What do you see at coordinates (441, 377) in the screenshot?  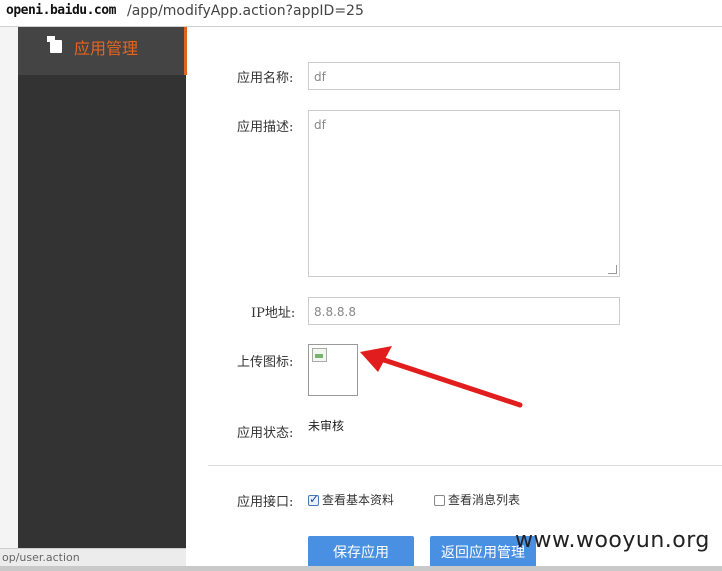 I see `annotation-arrow-icon` at bounding box center [441, 377].